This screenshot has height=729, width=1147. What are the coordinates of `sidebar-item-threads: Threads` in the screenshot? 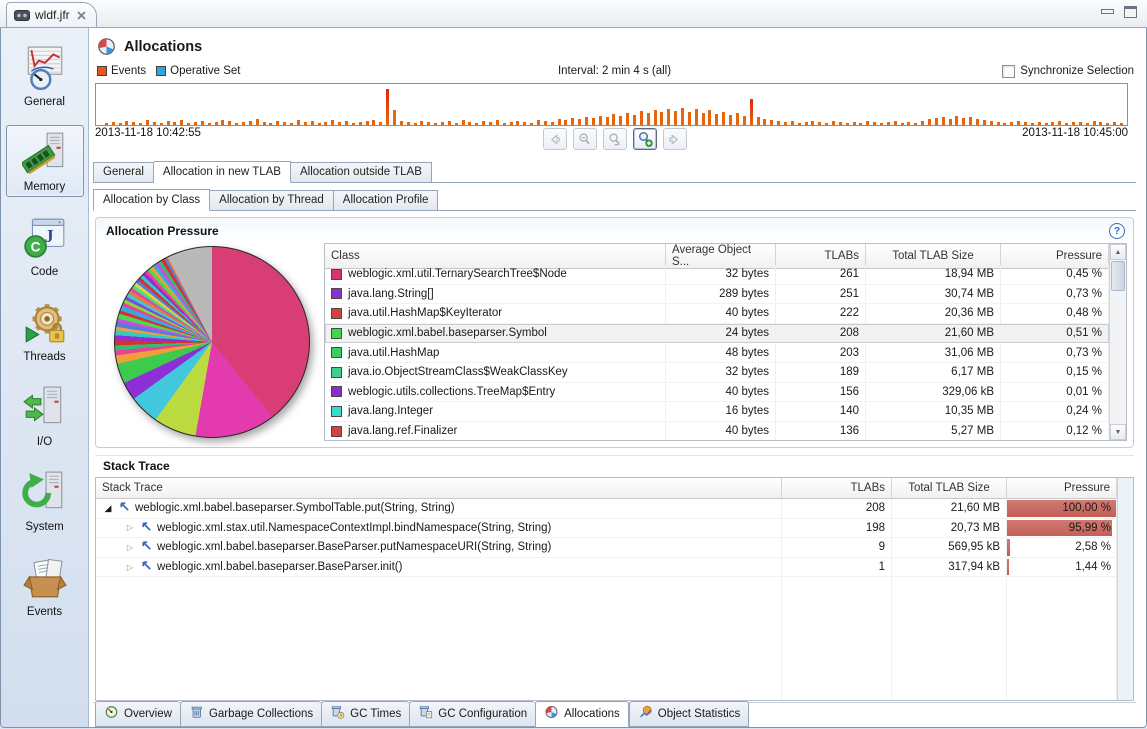 It's located at (45, 331).